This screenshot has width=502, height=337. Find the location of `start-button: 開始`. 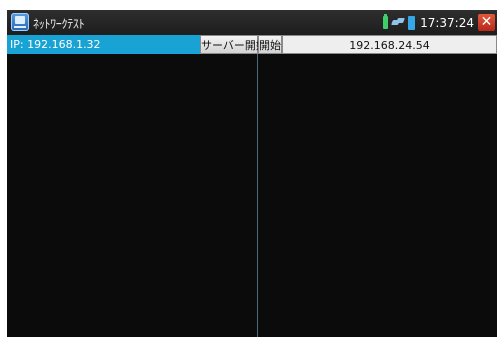

start-button: 開始 is located at coordinates (270, 44).